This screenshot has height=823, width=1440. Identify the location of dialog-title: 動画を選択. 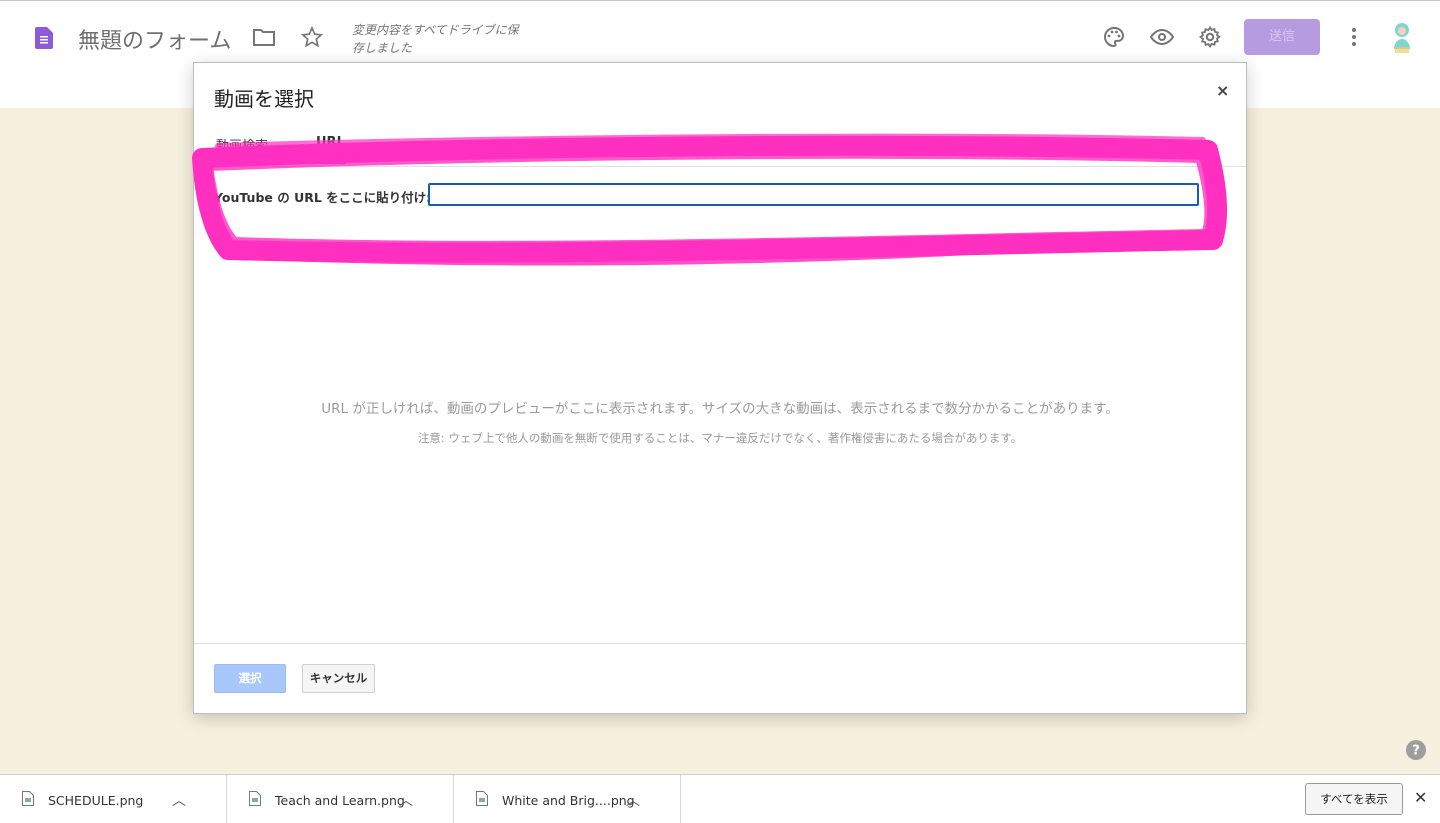
(264, 99).